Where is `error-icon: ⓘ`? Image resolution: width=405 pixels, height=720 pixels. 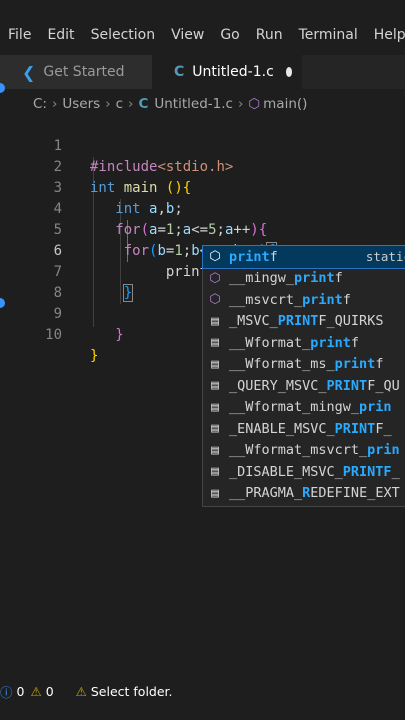 error-icon: ⓘ is located at coordinates (6, 692).